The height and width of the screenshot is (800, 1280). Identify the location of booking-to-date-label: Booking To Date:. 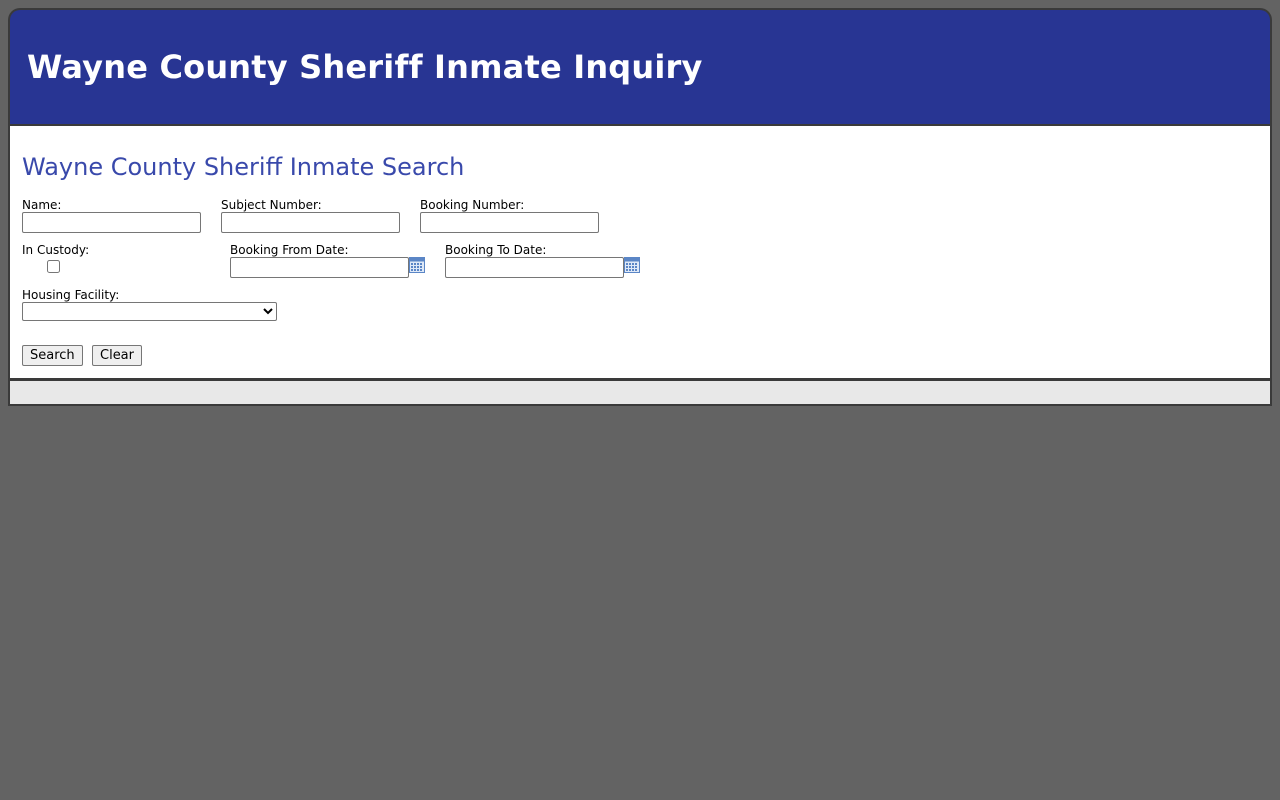
(496, 250).